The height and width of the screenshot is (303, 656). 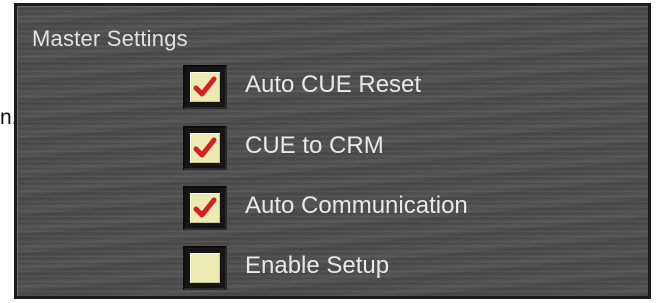 I want to click on auto-cue-reset-checkbox, so click(x=205, y=87).